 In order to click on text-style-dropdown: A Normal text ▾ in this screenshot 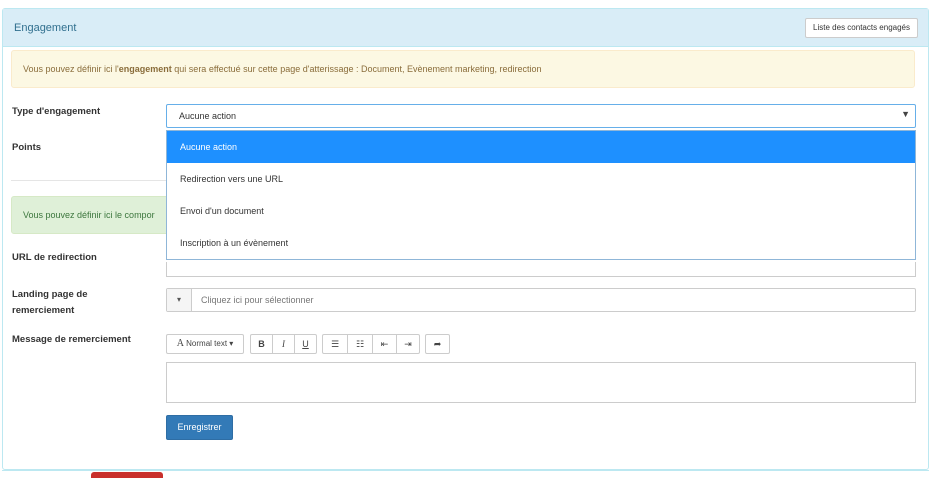, I will do `click(205, 344)`.